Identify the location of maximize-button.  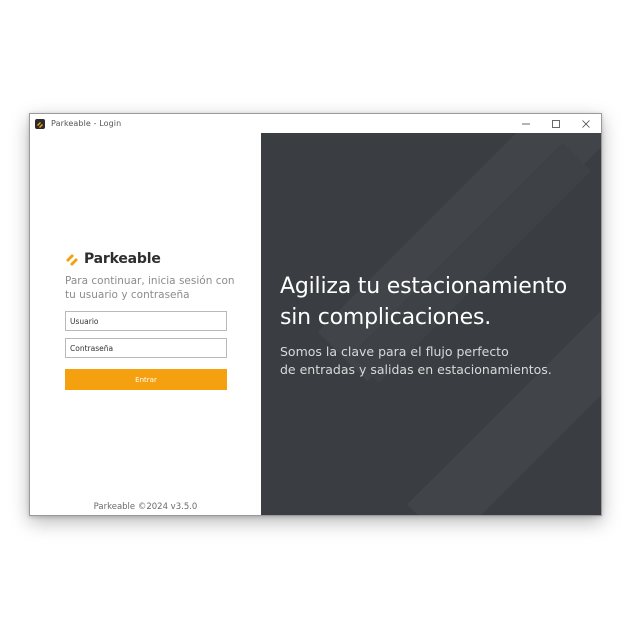
(556, 123).